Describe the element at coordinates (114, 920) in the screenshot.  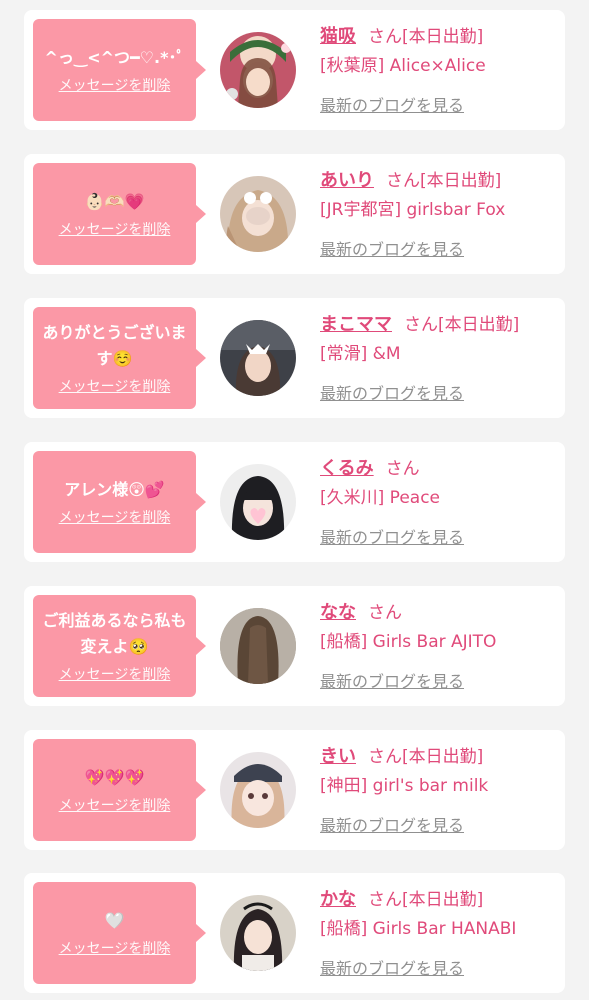
I see `message-text: 🤍` at that location.